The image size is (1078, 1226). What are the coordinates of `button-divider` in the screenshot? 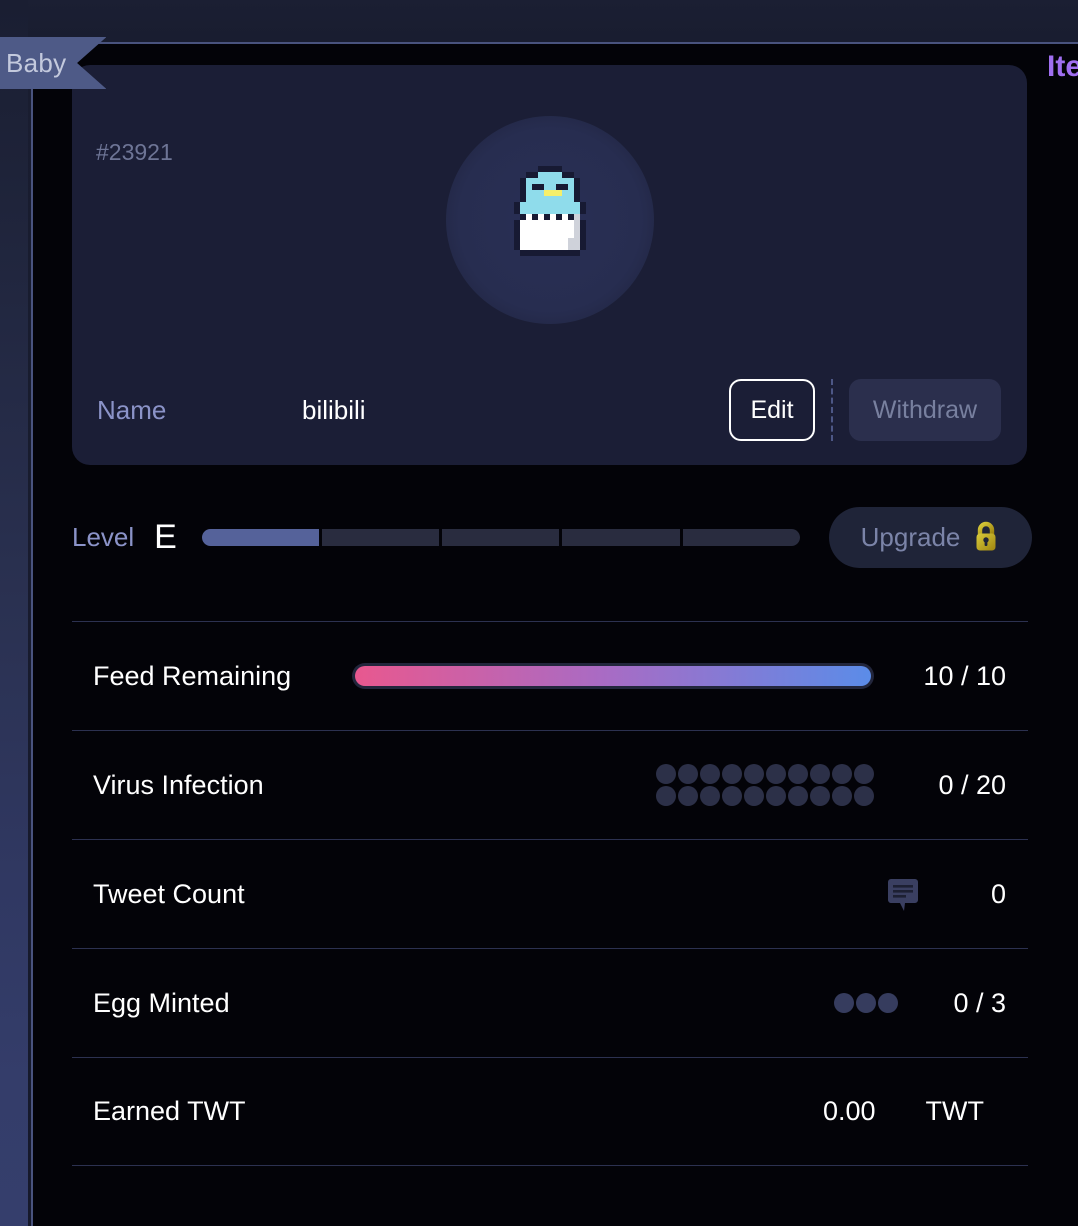 It's located at (832, 410).